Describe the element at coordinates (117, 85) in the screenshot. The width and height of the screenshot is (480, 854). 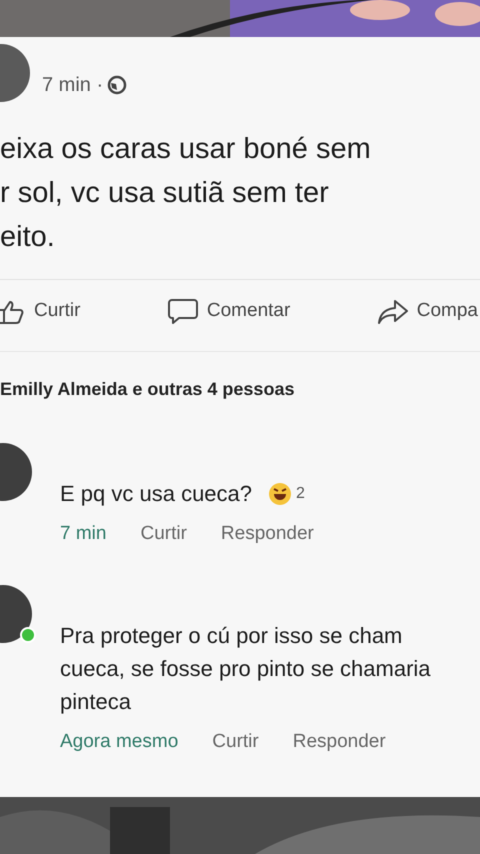
I see `globe-icon` at that location.